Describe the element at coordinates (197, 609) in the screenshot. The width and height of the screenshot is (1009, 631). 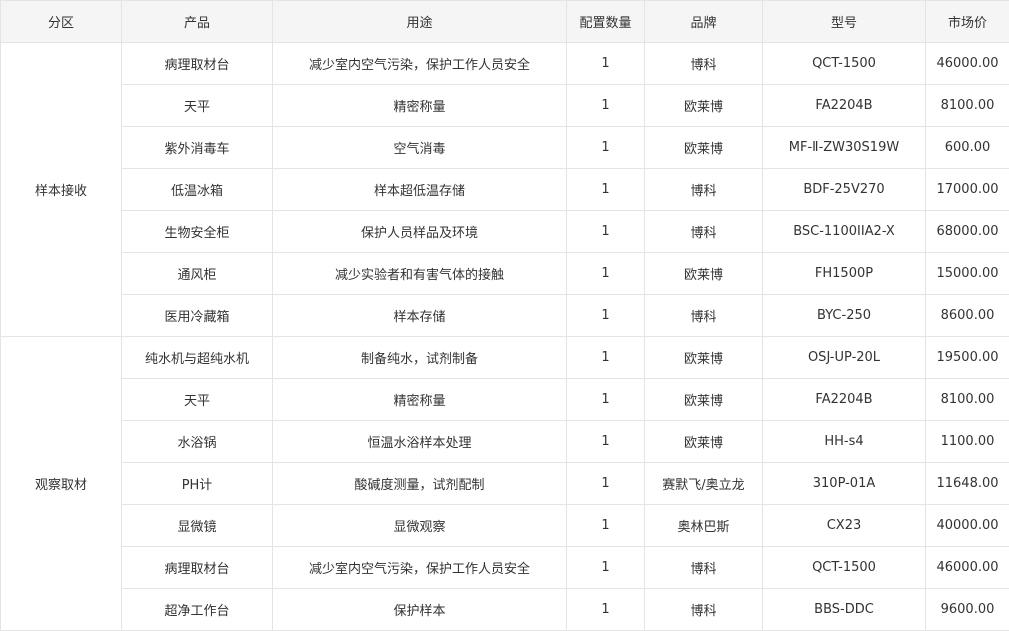
I see `product-cell: 超净工作台` at that location.